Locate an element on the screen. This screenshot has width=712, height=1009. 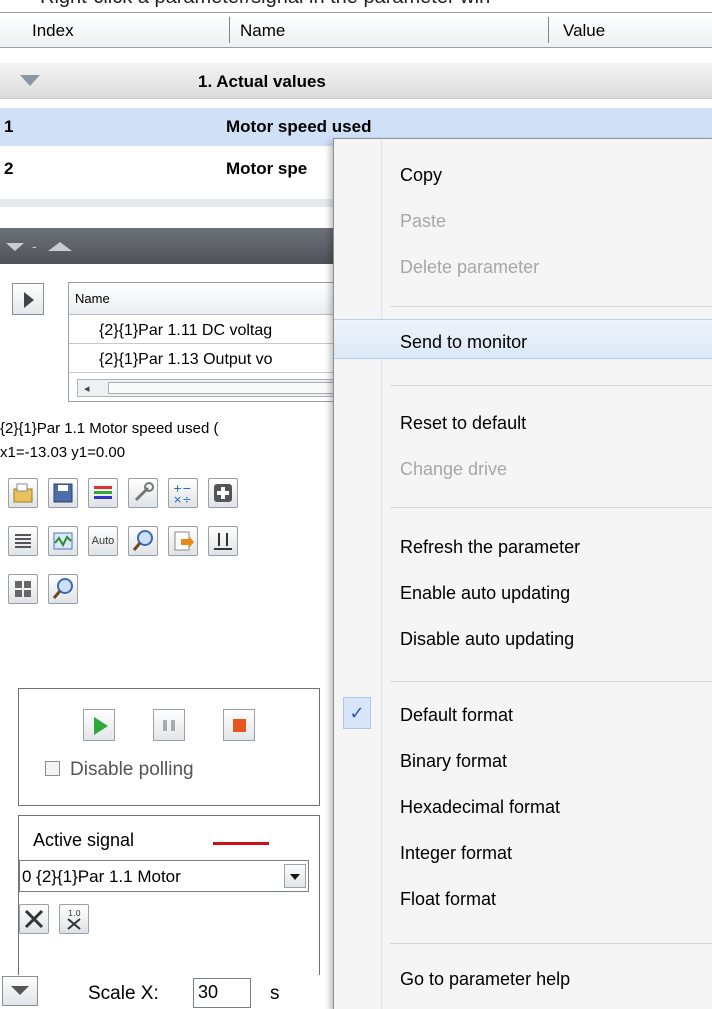
math-operations-icon: +− ×÷ is located at coordinates (183, 493).